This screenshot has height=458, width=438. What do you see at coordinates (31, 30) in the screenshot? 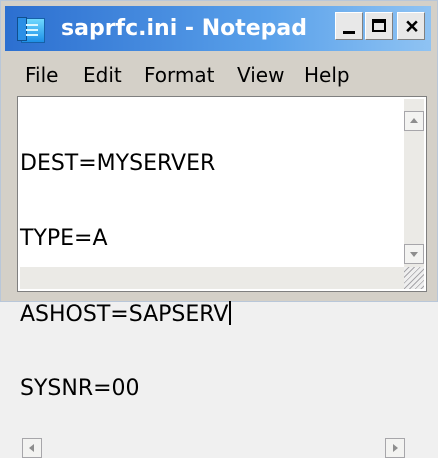
I see `notepad-app-icon` at bounding box center [31, 30].